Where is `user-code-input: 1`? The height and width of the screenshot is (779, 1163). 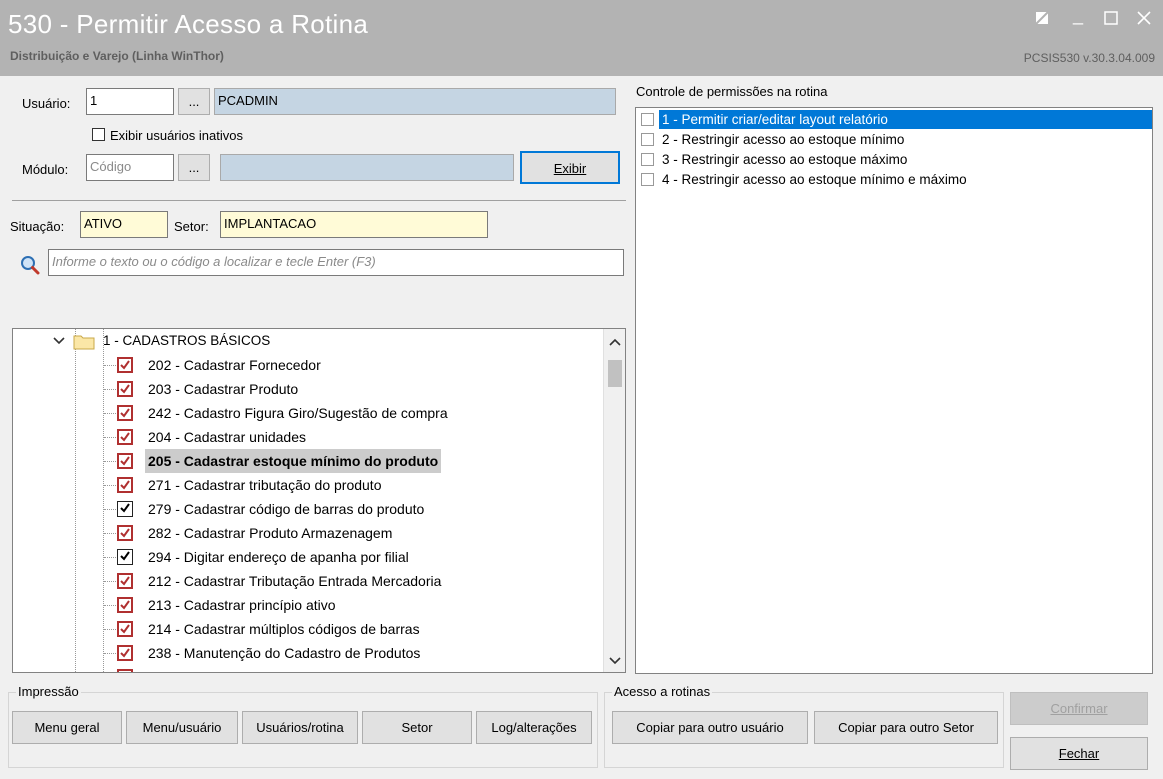
user-code-input: 1 is located at coordinates (130, 101).